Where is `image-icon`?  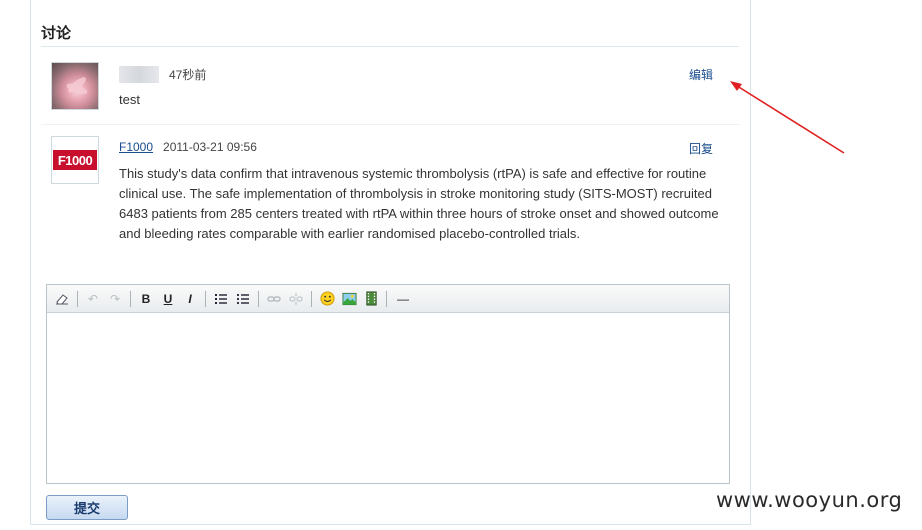
image-icon is located at coordinates (349, 299).